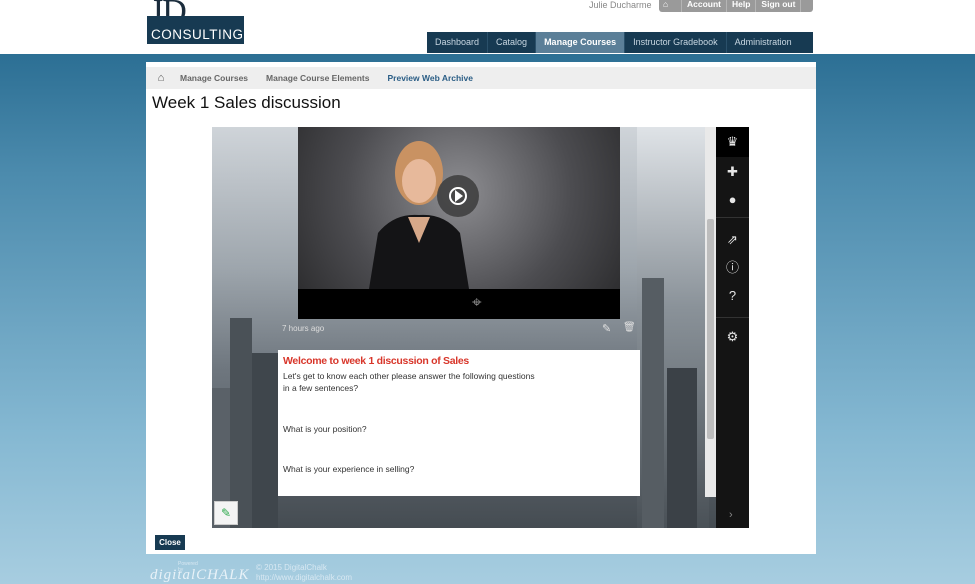  I want to click on video-frame, so click(459, 208).